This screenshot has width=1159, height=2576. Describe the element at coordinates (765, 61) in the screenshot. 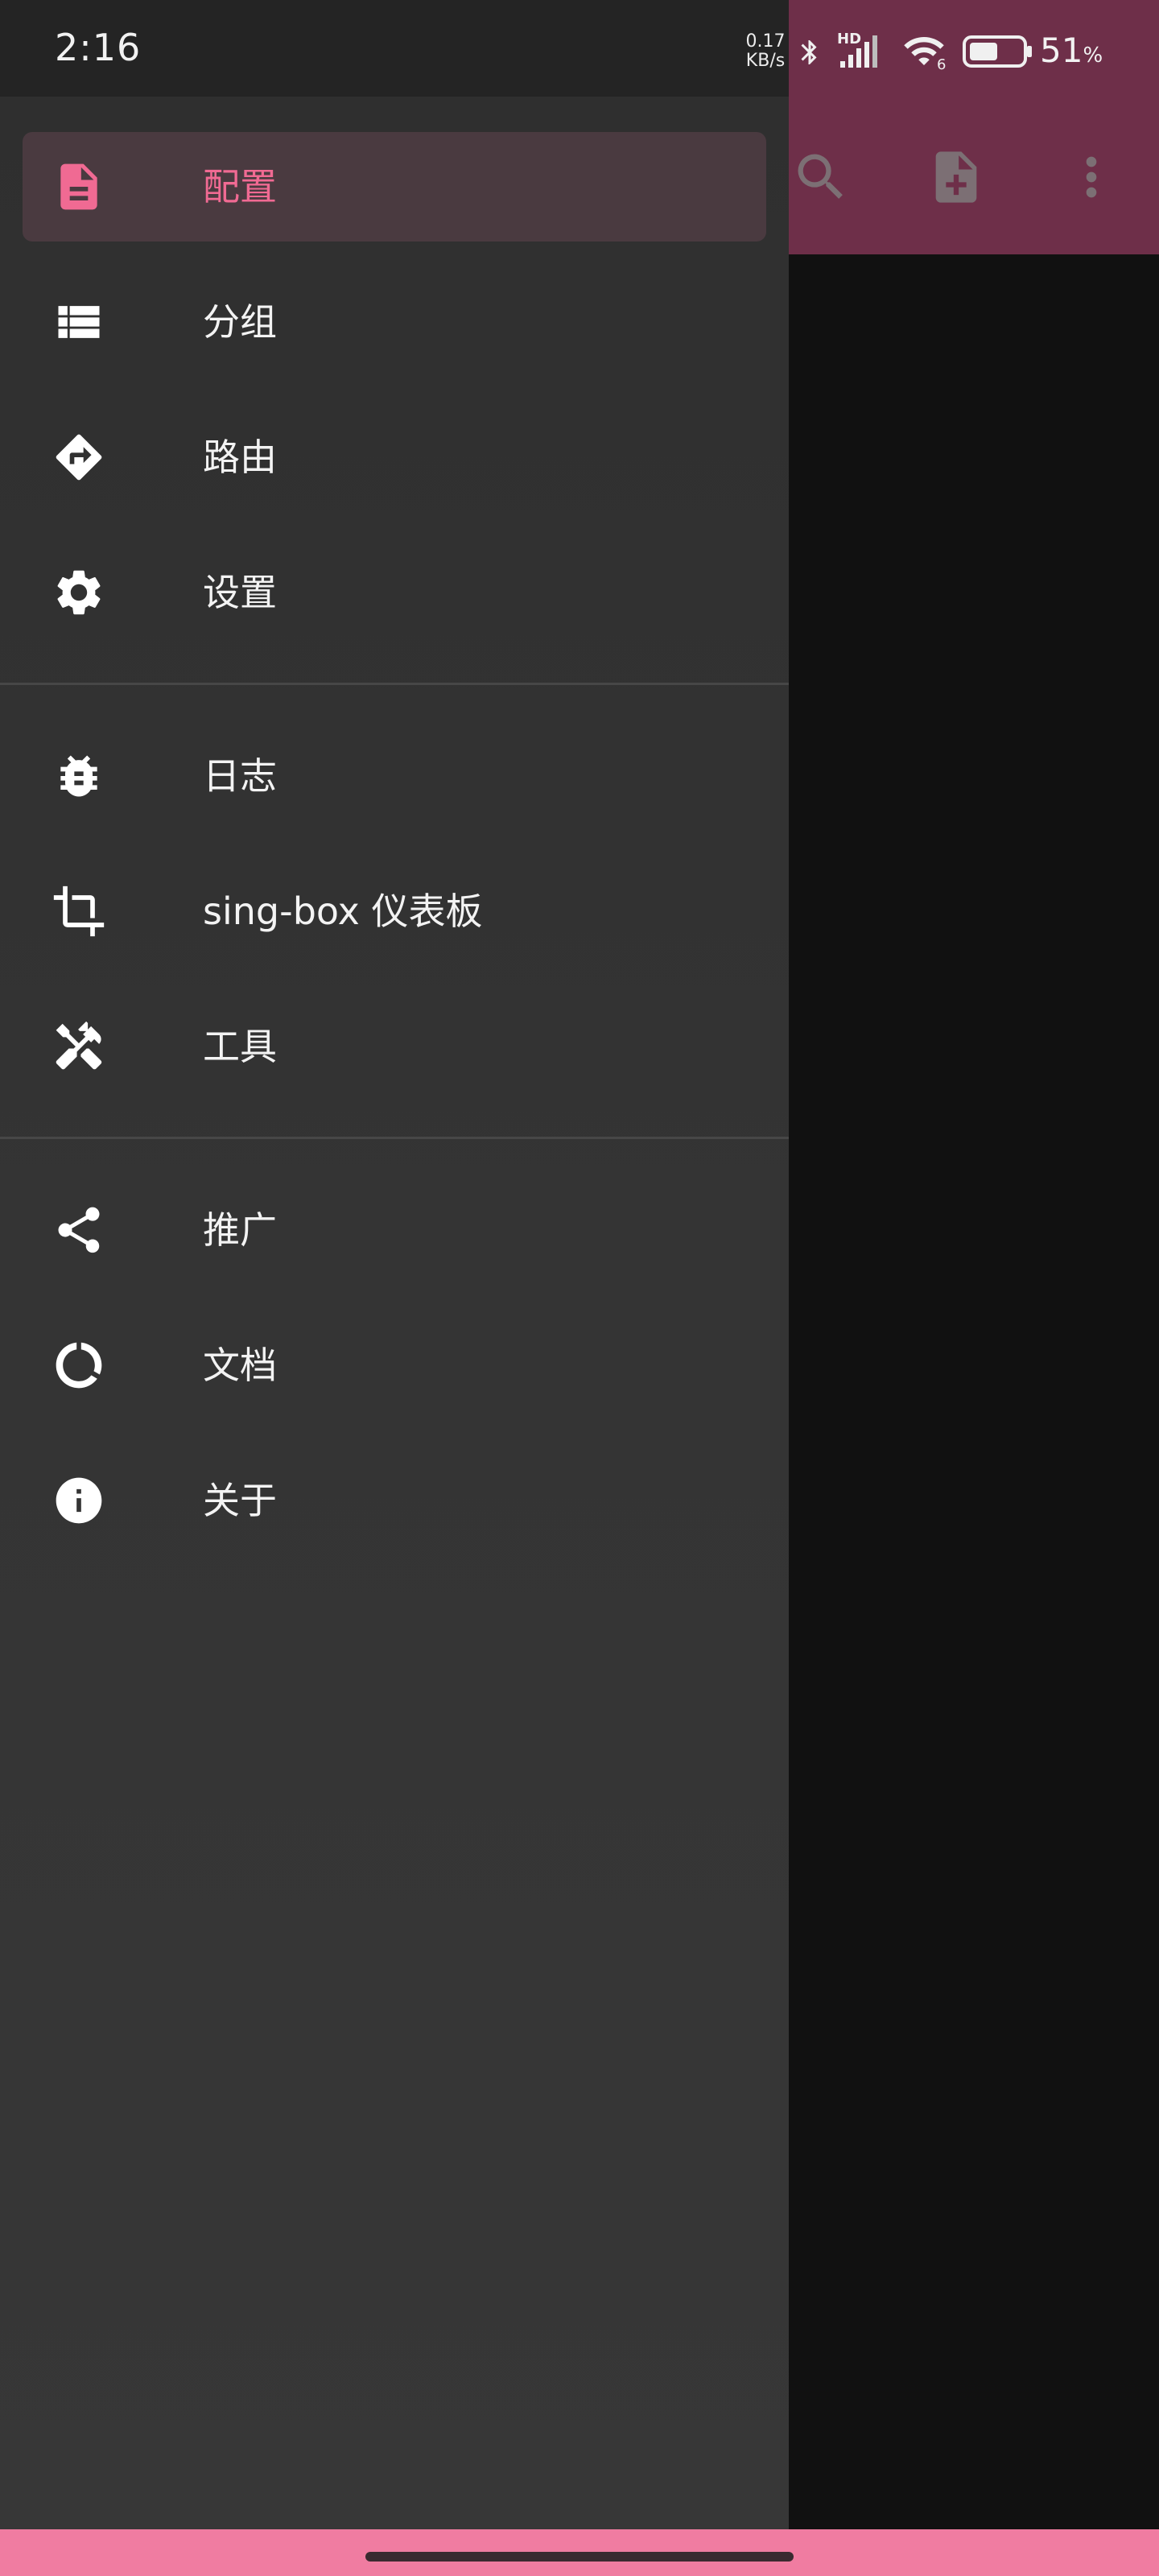

I see `network-speed-unit: KB/s` at that location.